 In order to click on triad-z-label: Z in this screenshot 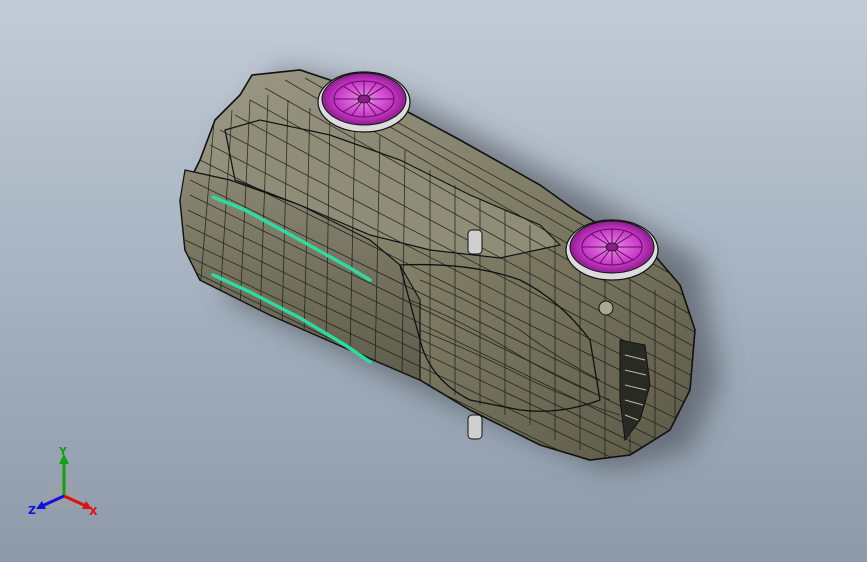, I will do `click(32, 510)`.